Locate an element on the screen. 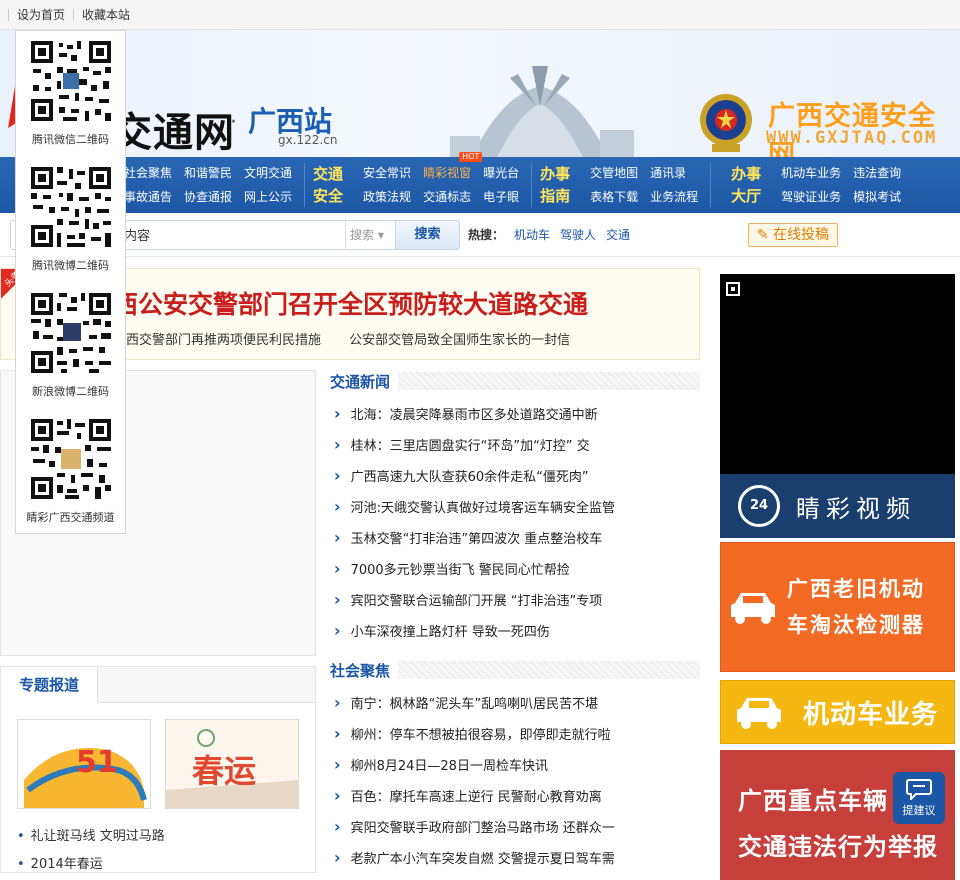 The width and height of the screenshot is (960, 880). news-item: 小车深夜撞上路灯杆 导致一死四伤 is located at coordinates (515, 630).